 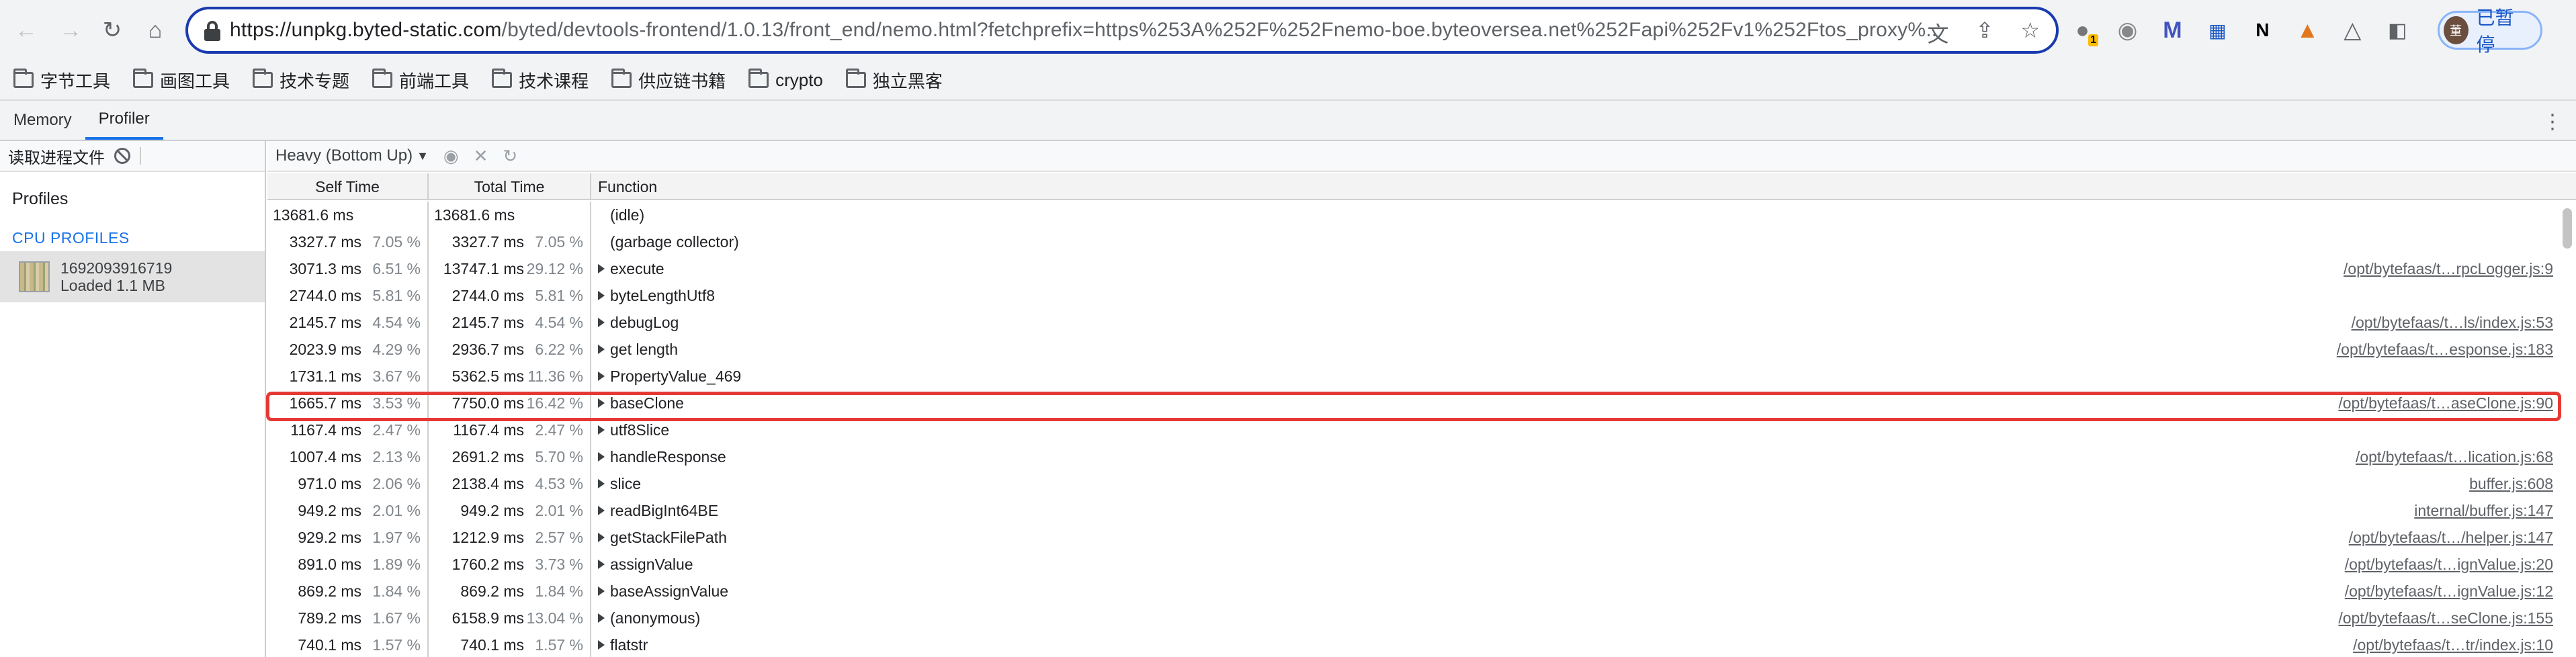 I want to click on bookmark-folder: 画图工具, so click(x=181, y=80).